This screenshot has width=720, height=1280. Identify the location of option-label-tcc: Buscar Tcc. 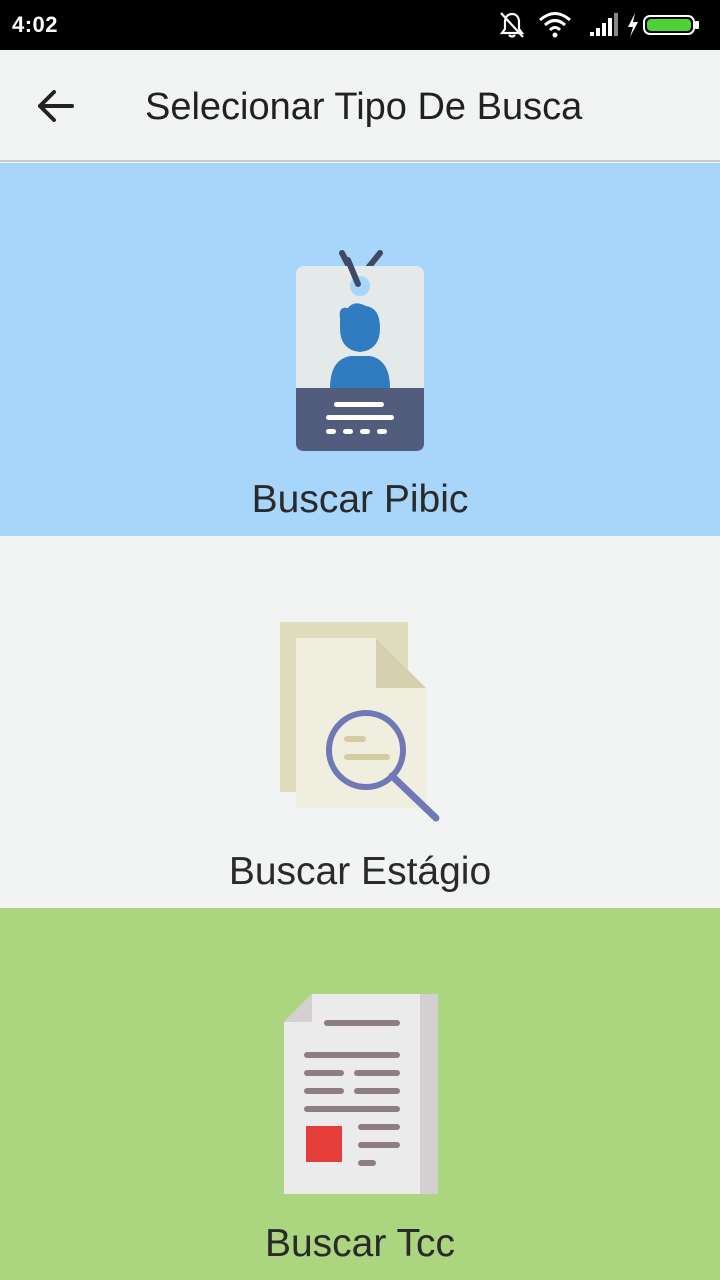
(359, 1243).